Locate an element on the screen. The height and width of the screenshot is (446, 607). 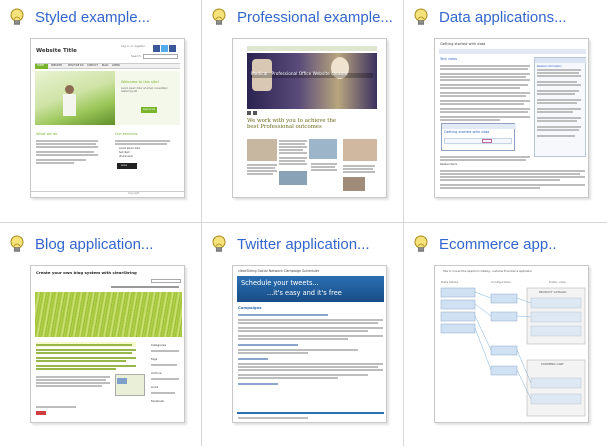
nav-item: BLOG is located at coordinates (105, 65).